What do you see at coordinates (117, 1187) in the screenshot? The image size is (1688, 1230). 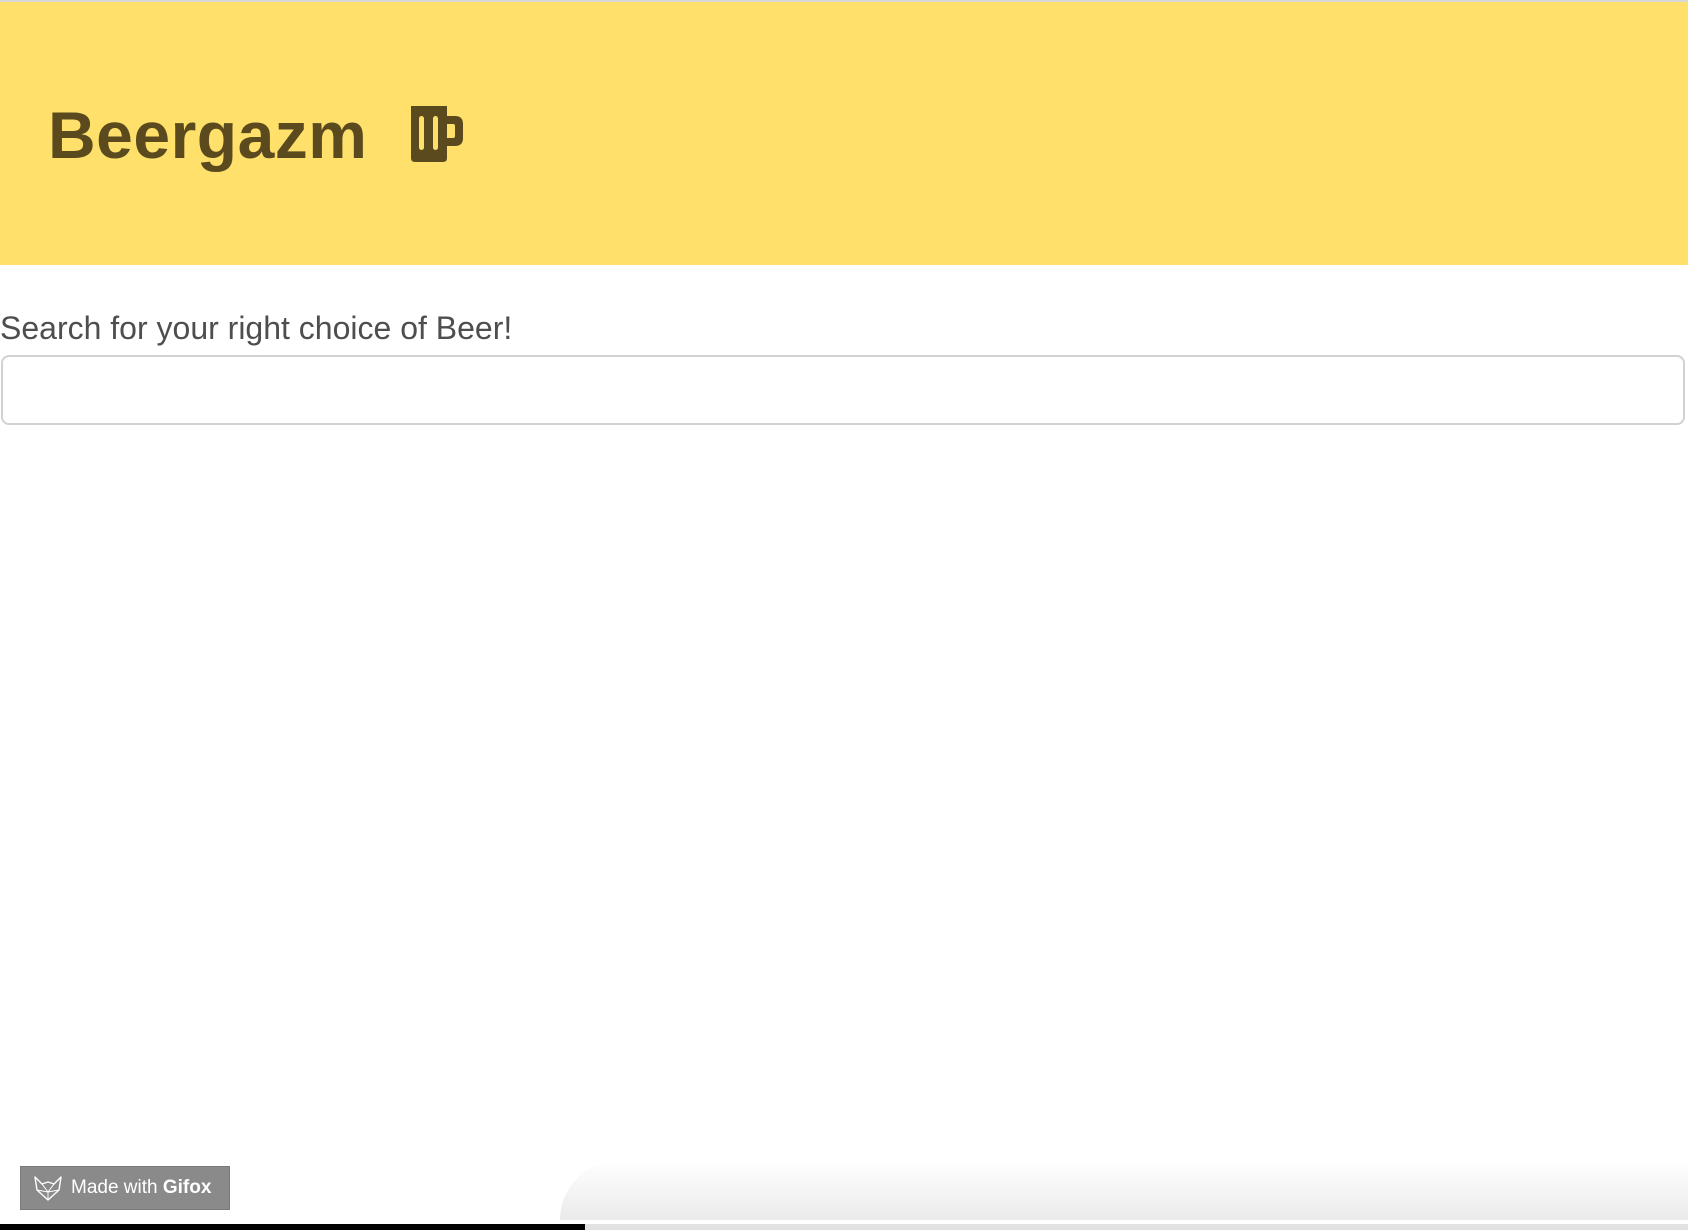 I see `watermark-prefix: Made with` at bounding box center [117, 1187].